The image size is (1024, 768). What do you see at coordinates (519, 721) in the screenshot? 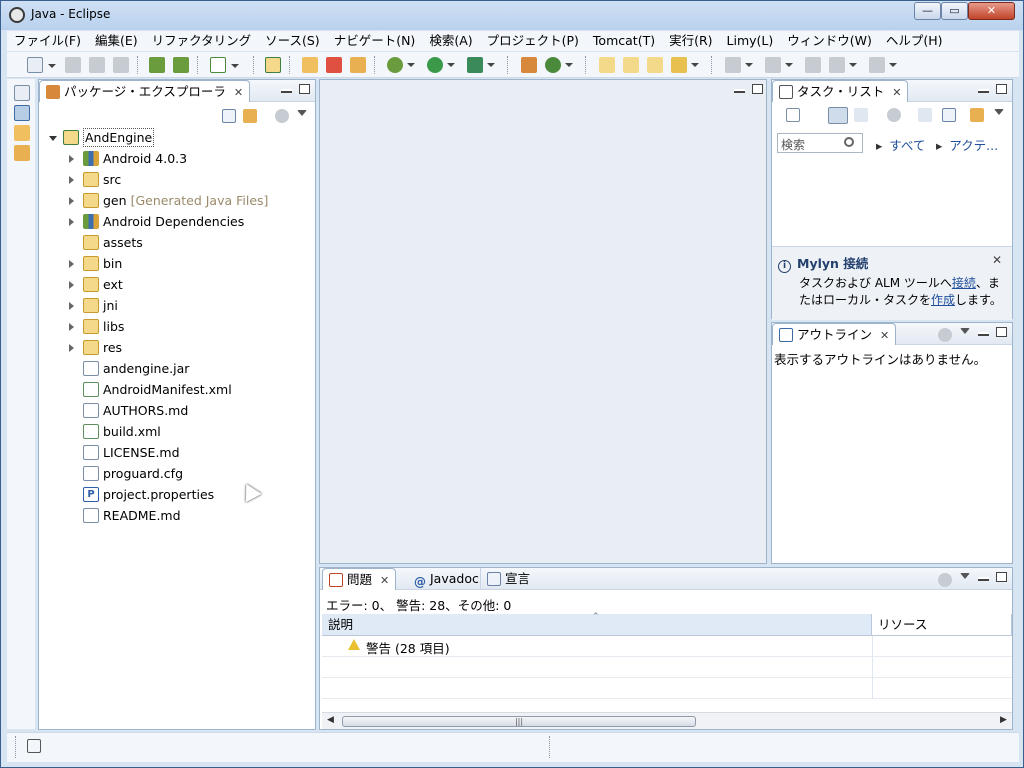
I see `scrollbar-thumb: |||` at bounding box center [519, 721].